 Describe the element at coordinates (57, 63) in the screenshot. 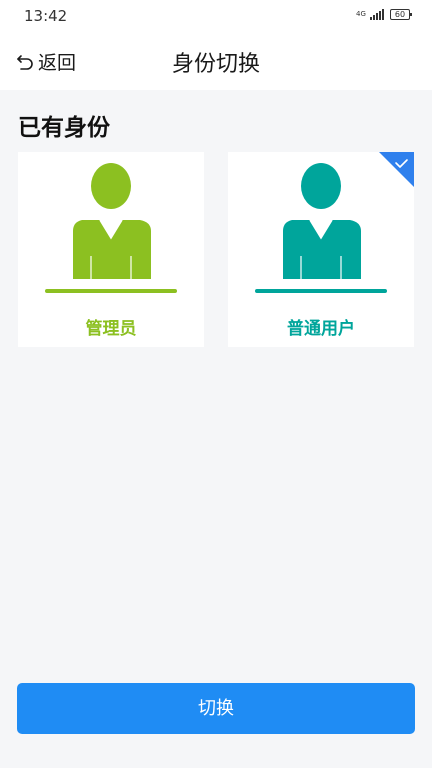

I see `back-label: 返回` at that location.